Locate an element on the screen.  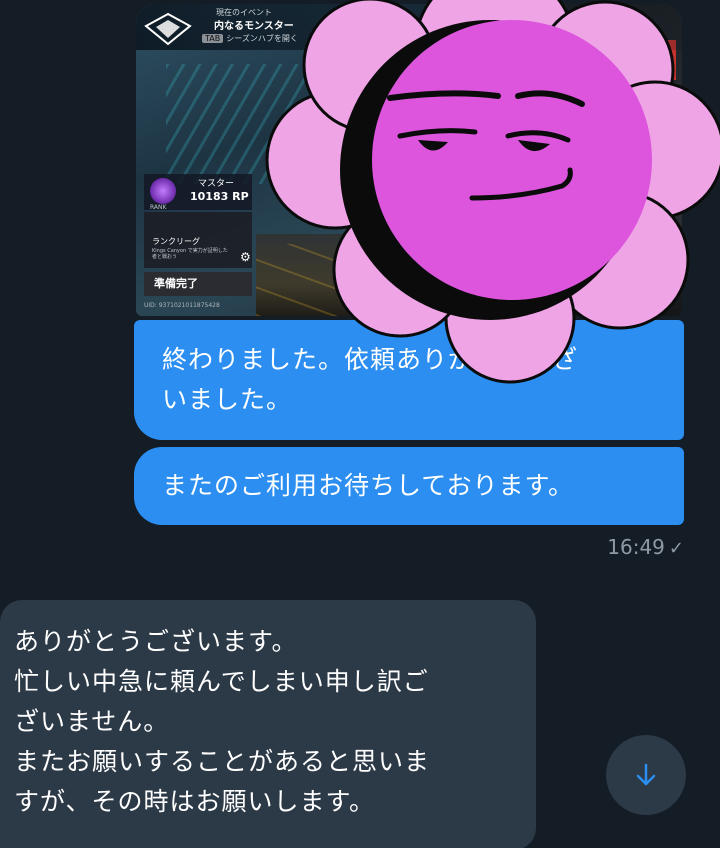
arrow-down-icon is located at coordinates (646, 774).